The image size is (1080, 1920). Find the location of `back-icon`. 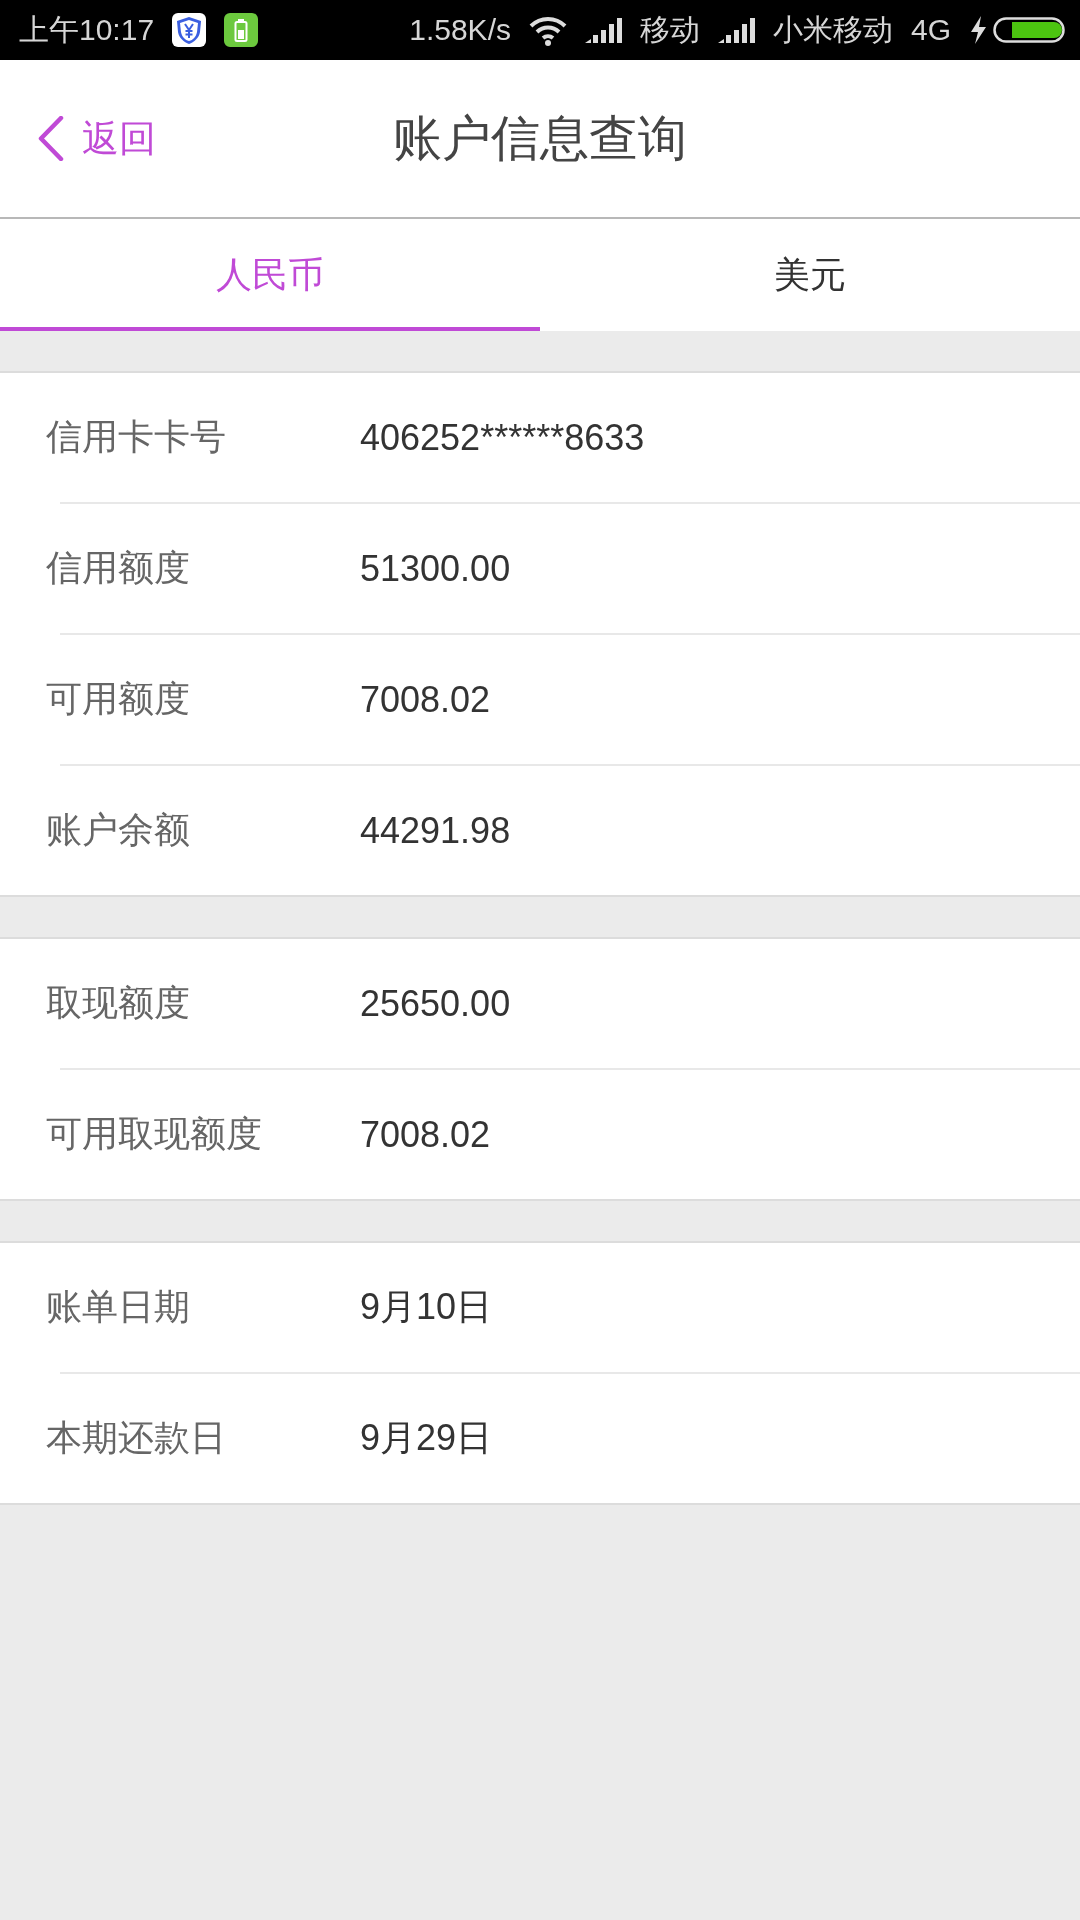

back-icon is located at coordinates (50, 138).